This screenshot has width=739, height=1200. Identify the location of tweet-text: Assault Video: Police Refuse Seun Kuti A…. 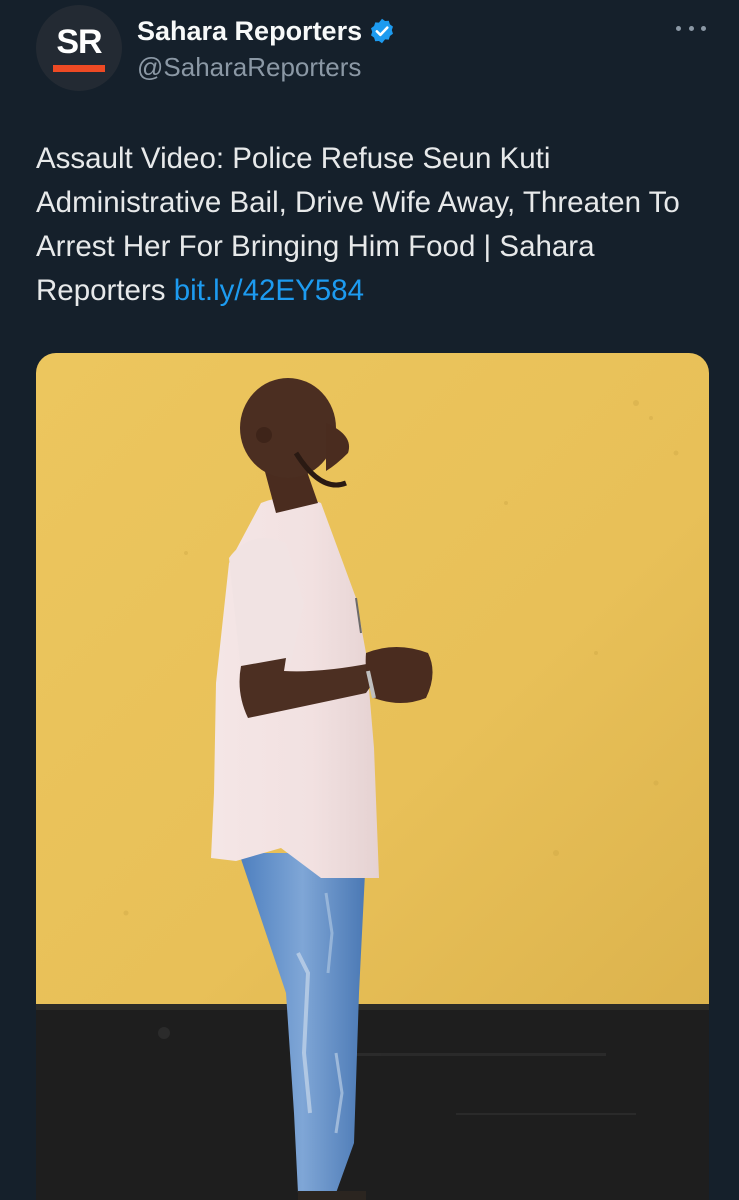
(376, 225).